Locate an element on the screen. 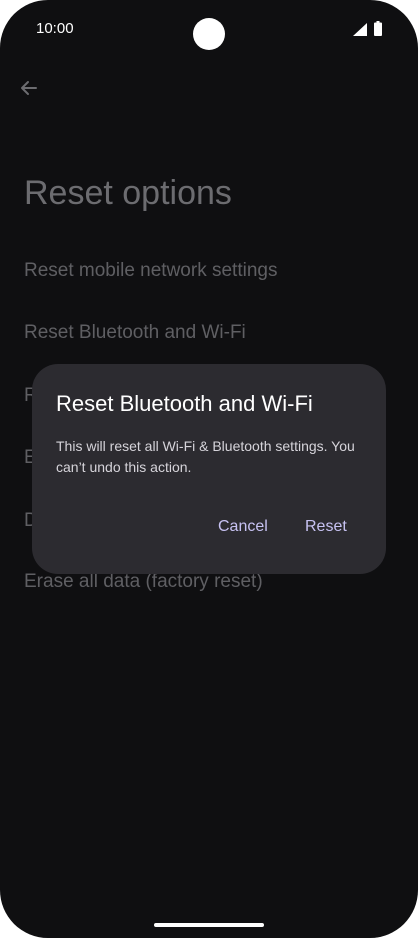 The image size is (418, 938). dialog-title: Reset Bluetooth and Wi-Fi is located at coordinates (184, 403).